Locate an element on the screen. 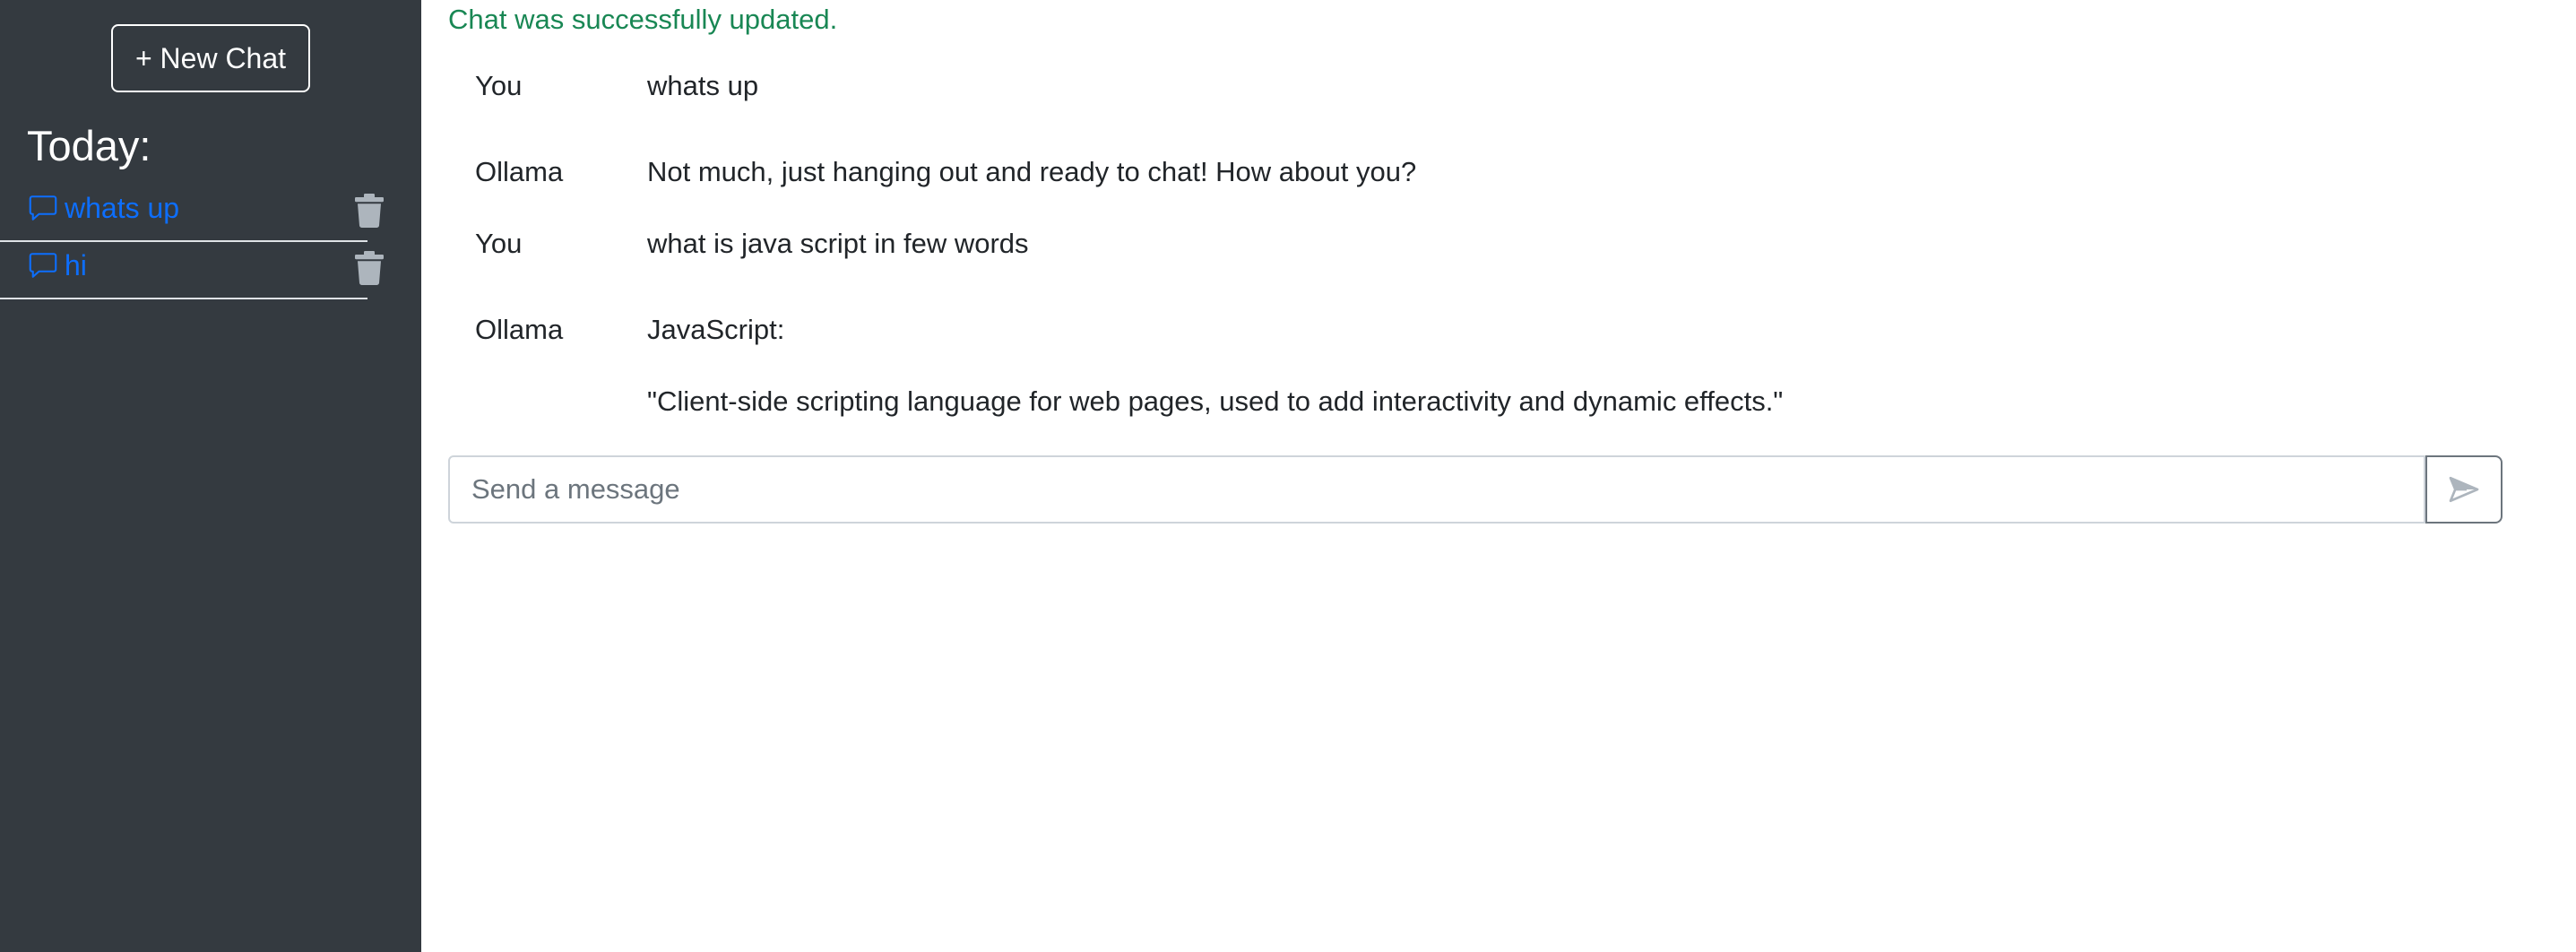 The height and width of the screenshot is (952, 2576). message-composer is located at coordinates (1475, 489).